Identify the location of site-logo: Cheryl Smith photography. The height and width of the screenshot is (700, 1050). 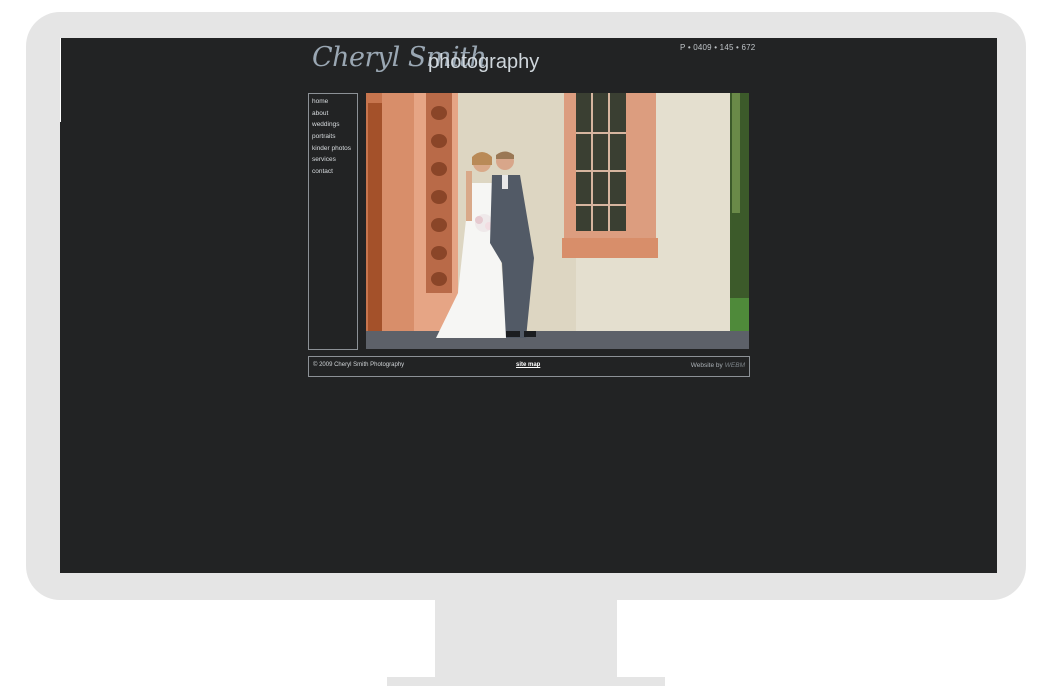
(425, 66).